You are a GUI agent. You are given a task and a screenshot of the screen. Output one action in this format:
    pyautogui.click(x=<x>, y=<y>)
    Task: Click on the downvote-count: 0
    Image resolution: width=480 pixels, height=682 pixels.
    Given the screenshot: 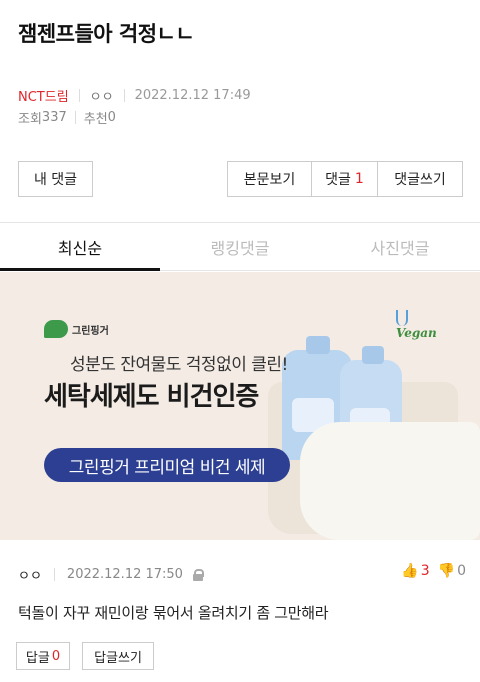 What is the action you would take?
    pyautogui.click(x=461, y=571)
    